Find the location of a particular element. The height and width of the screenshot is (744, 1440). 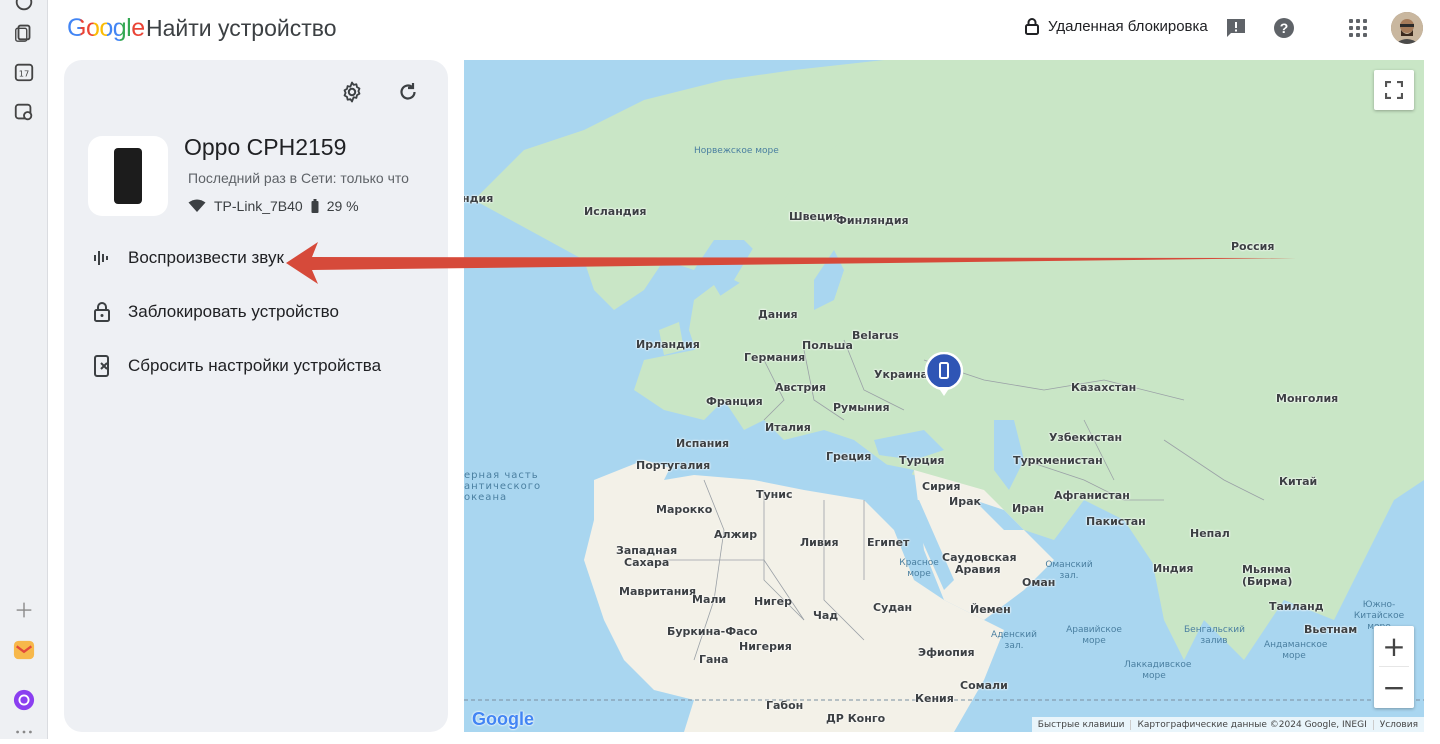

sea-label: Норвежское море is located at coordinates (736, 151).